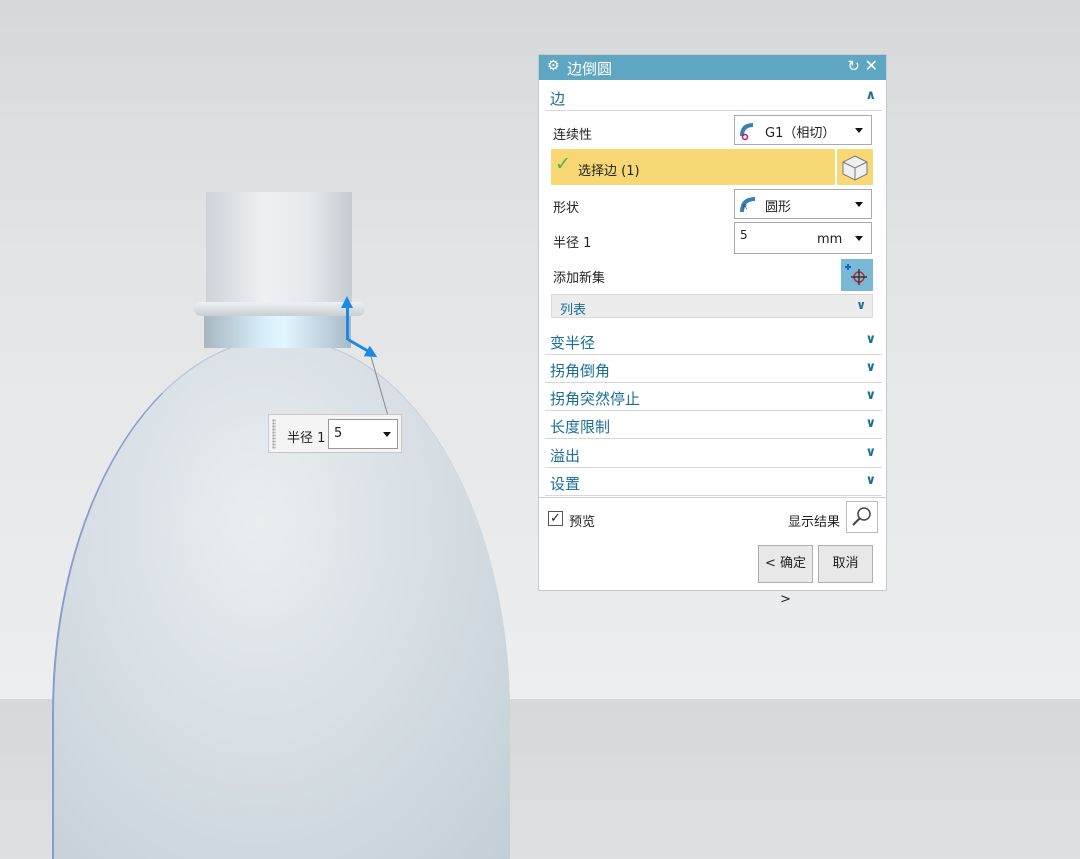 This screenshot has width=1080, height=859. What do you see at coordinates (744, 235) in the screenshot?
I see `radius-value: 5` at bounding box center [744, 235].